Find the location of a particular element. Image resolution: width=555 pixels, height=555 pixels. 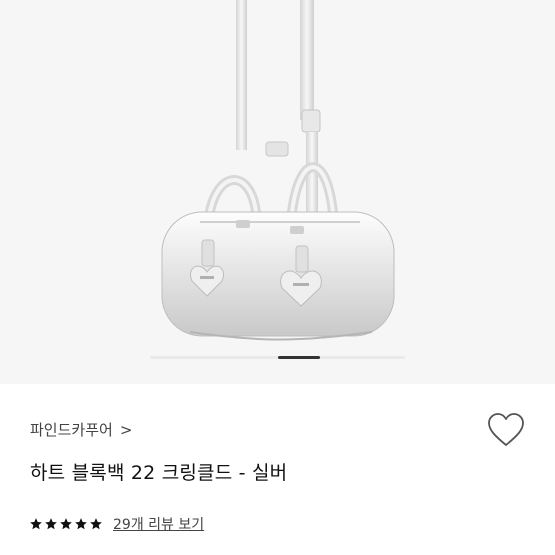

rating-row: 29개 리뷰 보기 is located at coordinates (116, 524).